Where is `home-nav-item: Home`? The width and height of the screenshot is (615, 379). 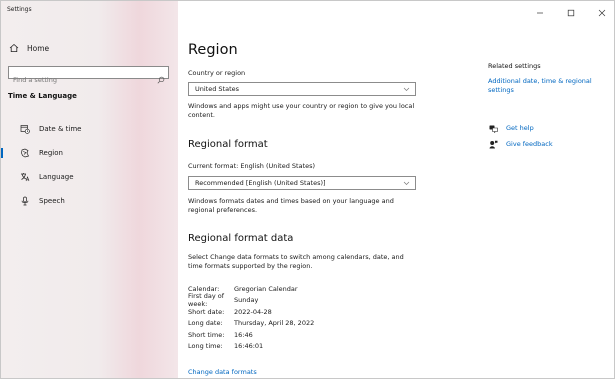
home-nav-item: Home is located at coordinates (29, 48).